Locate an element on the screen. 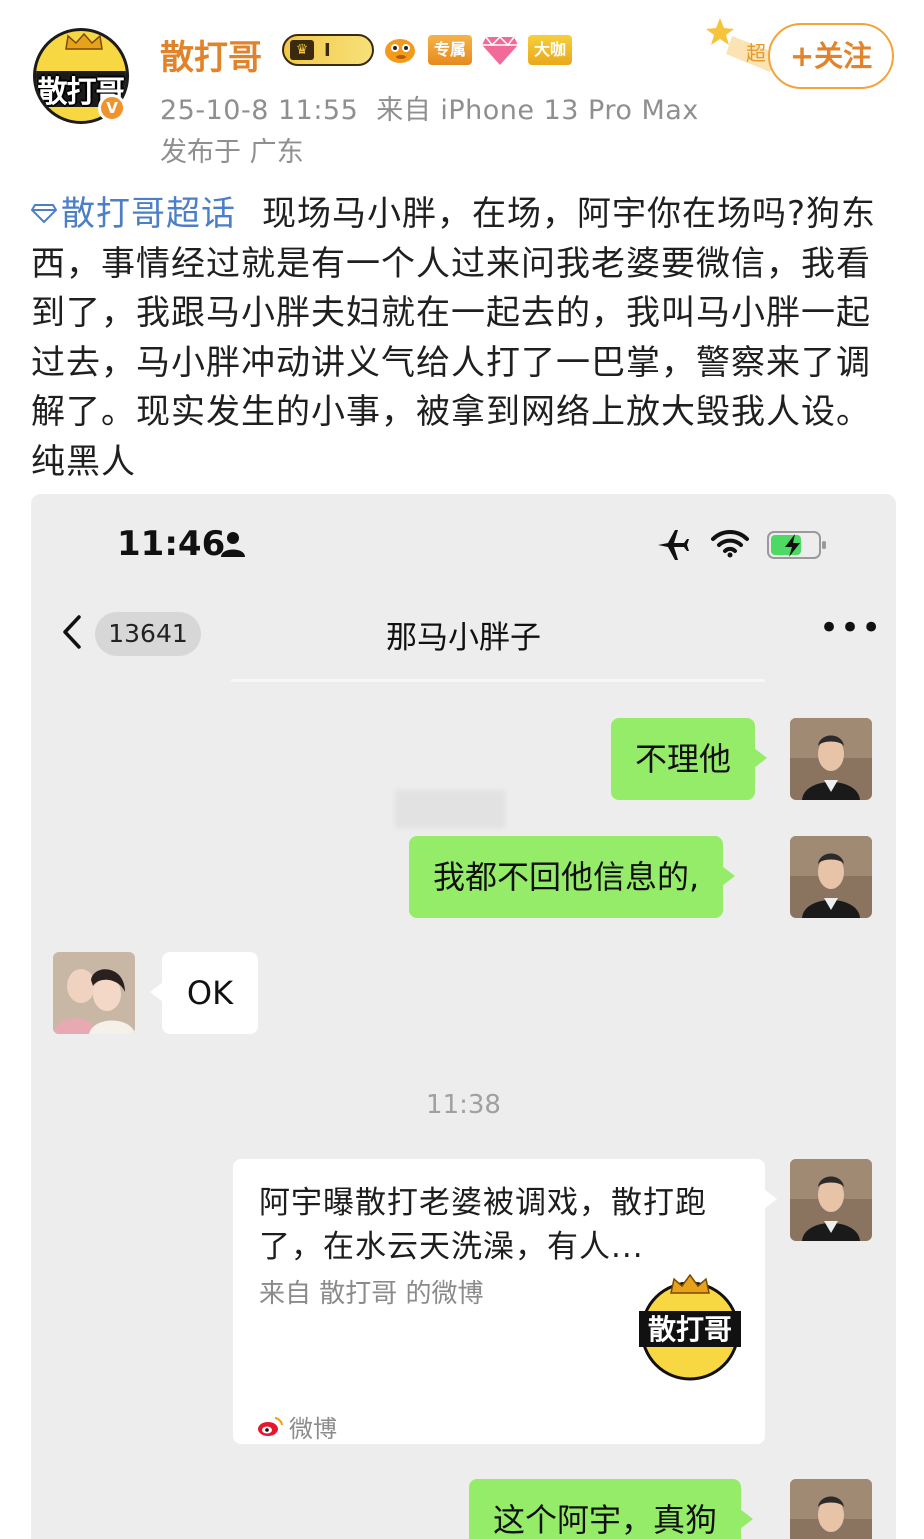 The width and height of the screenshot is (924, 1539). card-logo-image: 散打哥 is located at coordinates (690, 1327).